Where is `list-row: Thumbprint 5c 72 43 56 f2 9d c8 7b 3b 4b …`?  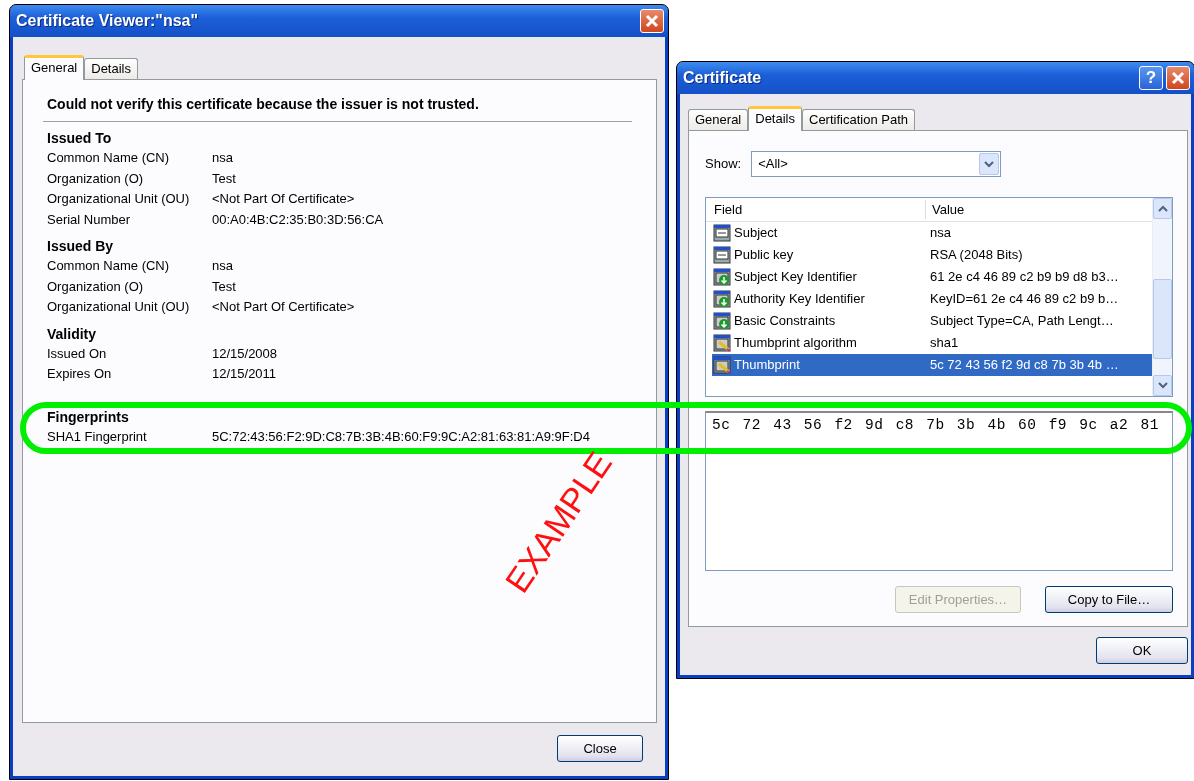 list-row: Thumbprint 5c 72 43 56 f2 9d c8 7b 3b 4b … is located at coordinates (932, 365).